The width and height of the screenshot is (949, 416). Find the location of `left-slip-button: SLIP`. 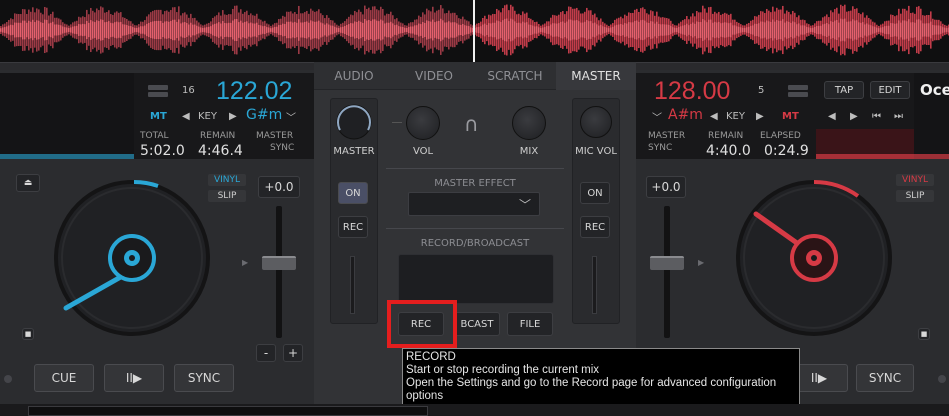

left-slip-button: SLIP is located at coordinates (227, 196).